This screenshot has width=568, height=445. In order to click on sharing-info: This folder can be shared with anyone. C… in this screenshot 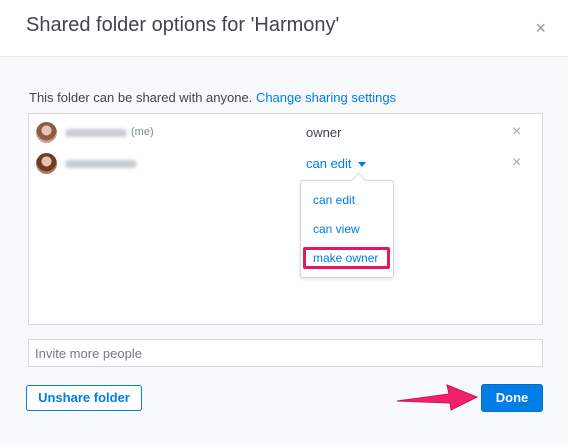, I will do `click(212, 97)`.